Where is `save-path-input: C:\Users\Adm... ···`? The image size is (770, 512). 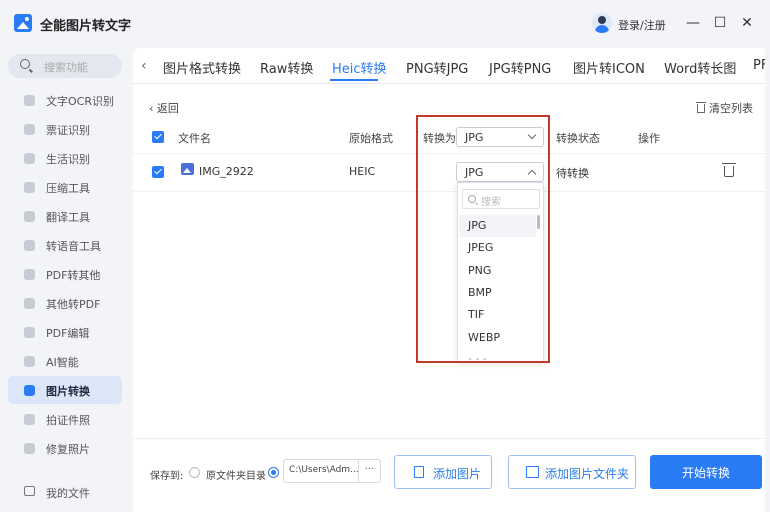
save-path-input: C:\Users\Adm... ··· is located at coordinates (332, 471).